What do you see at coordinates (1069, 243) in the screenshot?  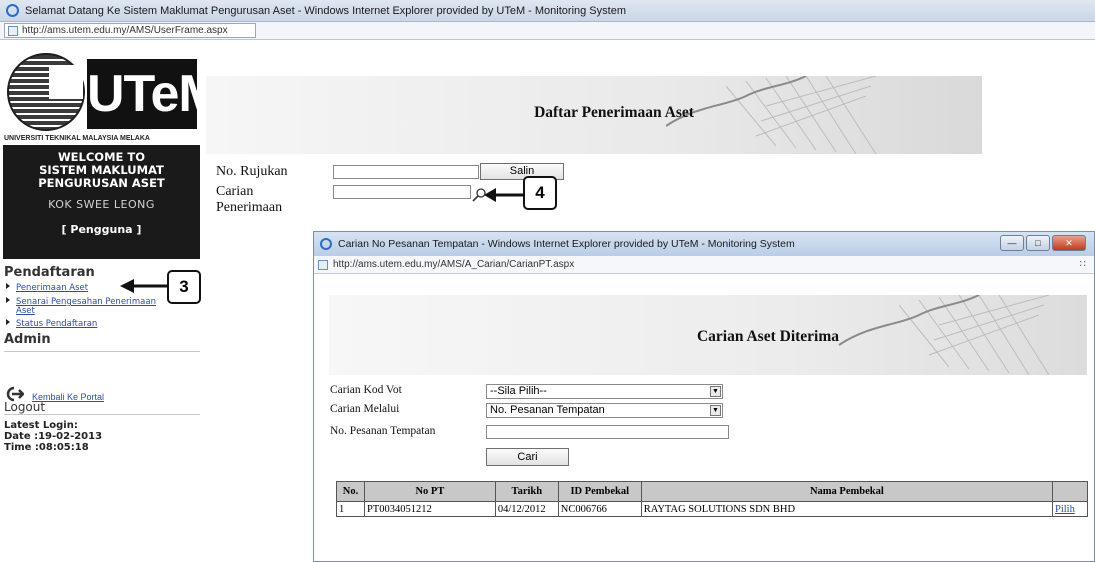 I see `close-button: ✕` at bounding box center [1069, 243].